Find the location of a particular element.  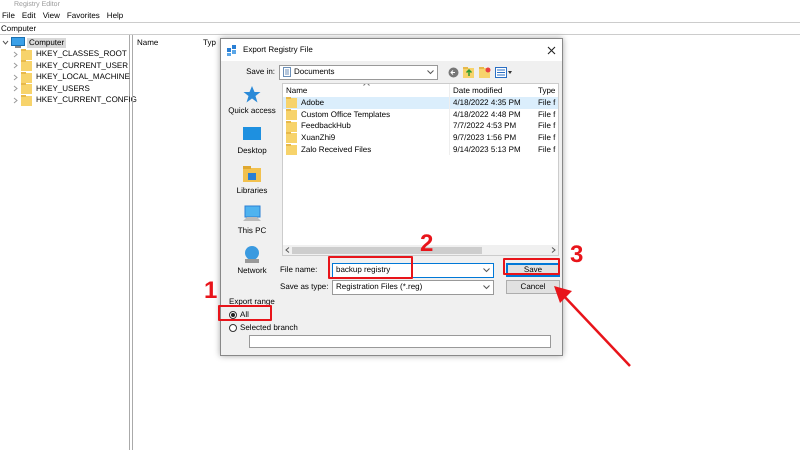

sidebar-item: This PC is located at coordinates (252, 220).